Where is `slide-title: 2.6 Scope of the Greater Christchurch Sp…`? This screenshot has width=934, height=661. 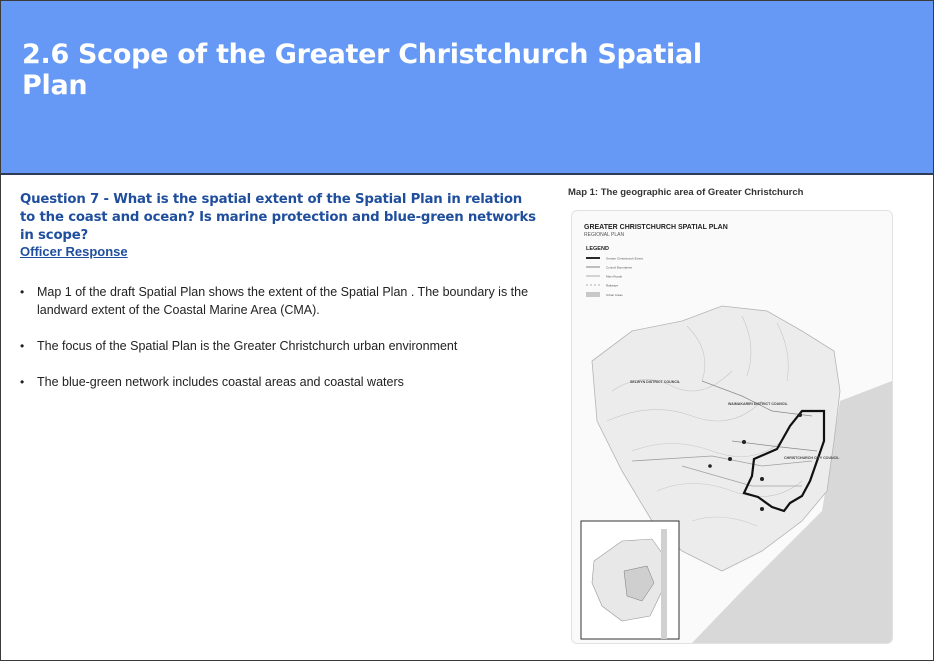
slide-title: 2.6 Scope of the Greater Christchurch Sp… is located at coordinates (362, 70).